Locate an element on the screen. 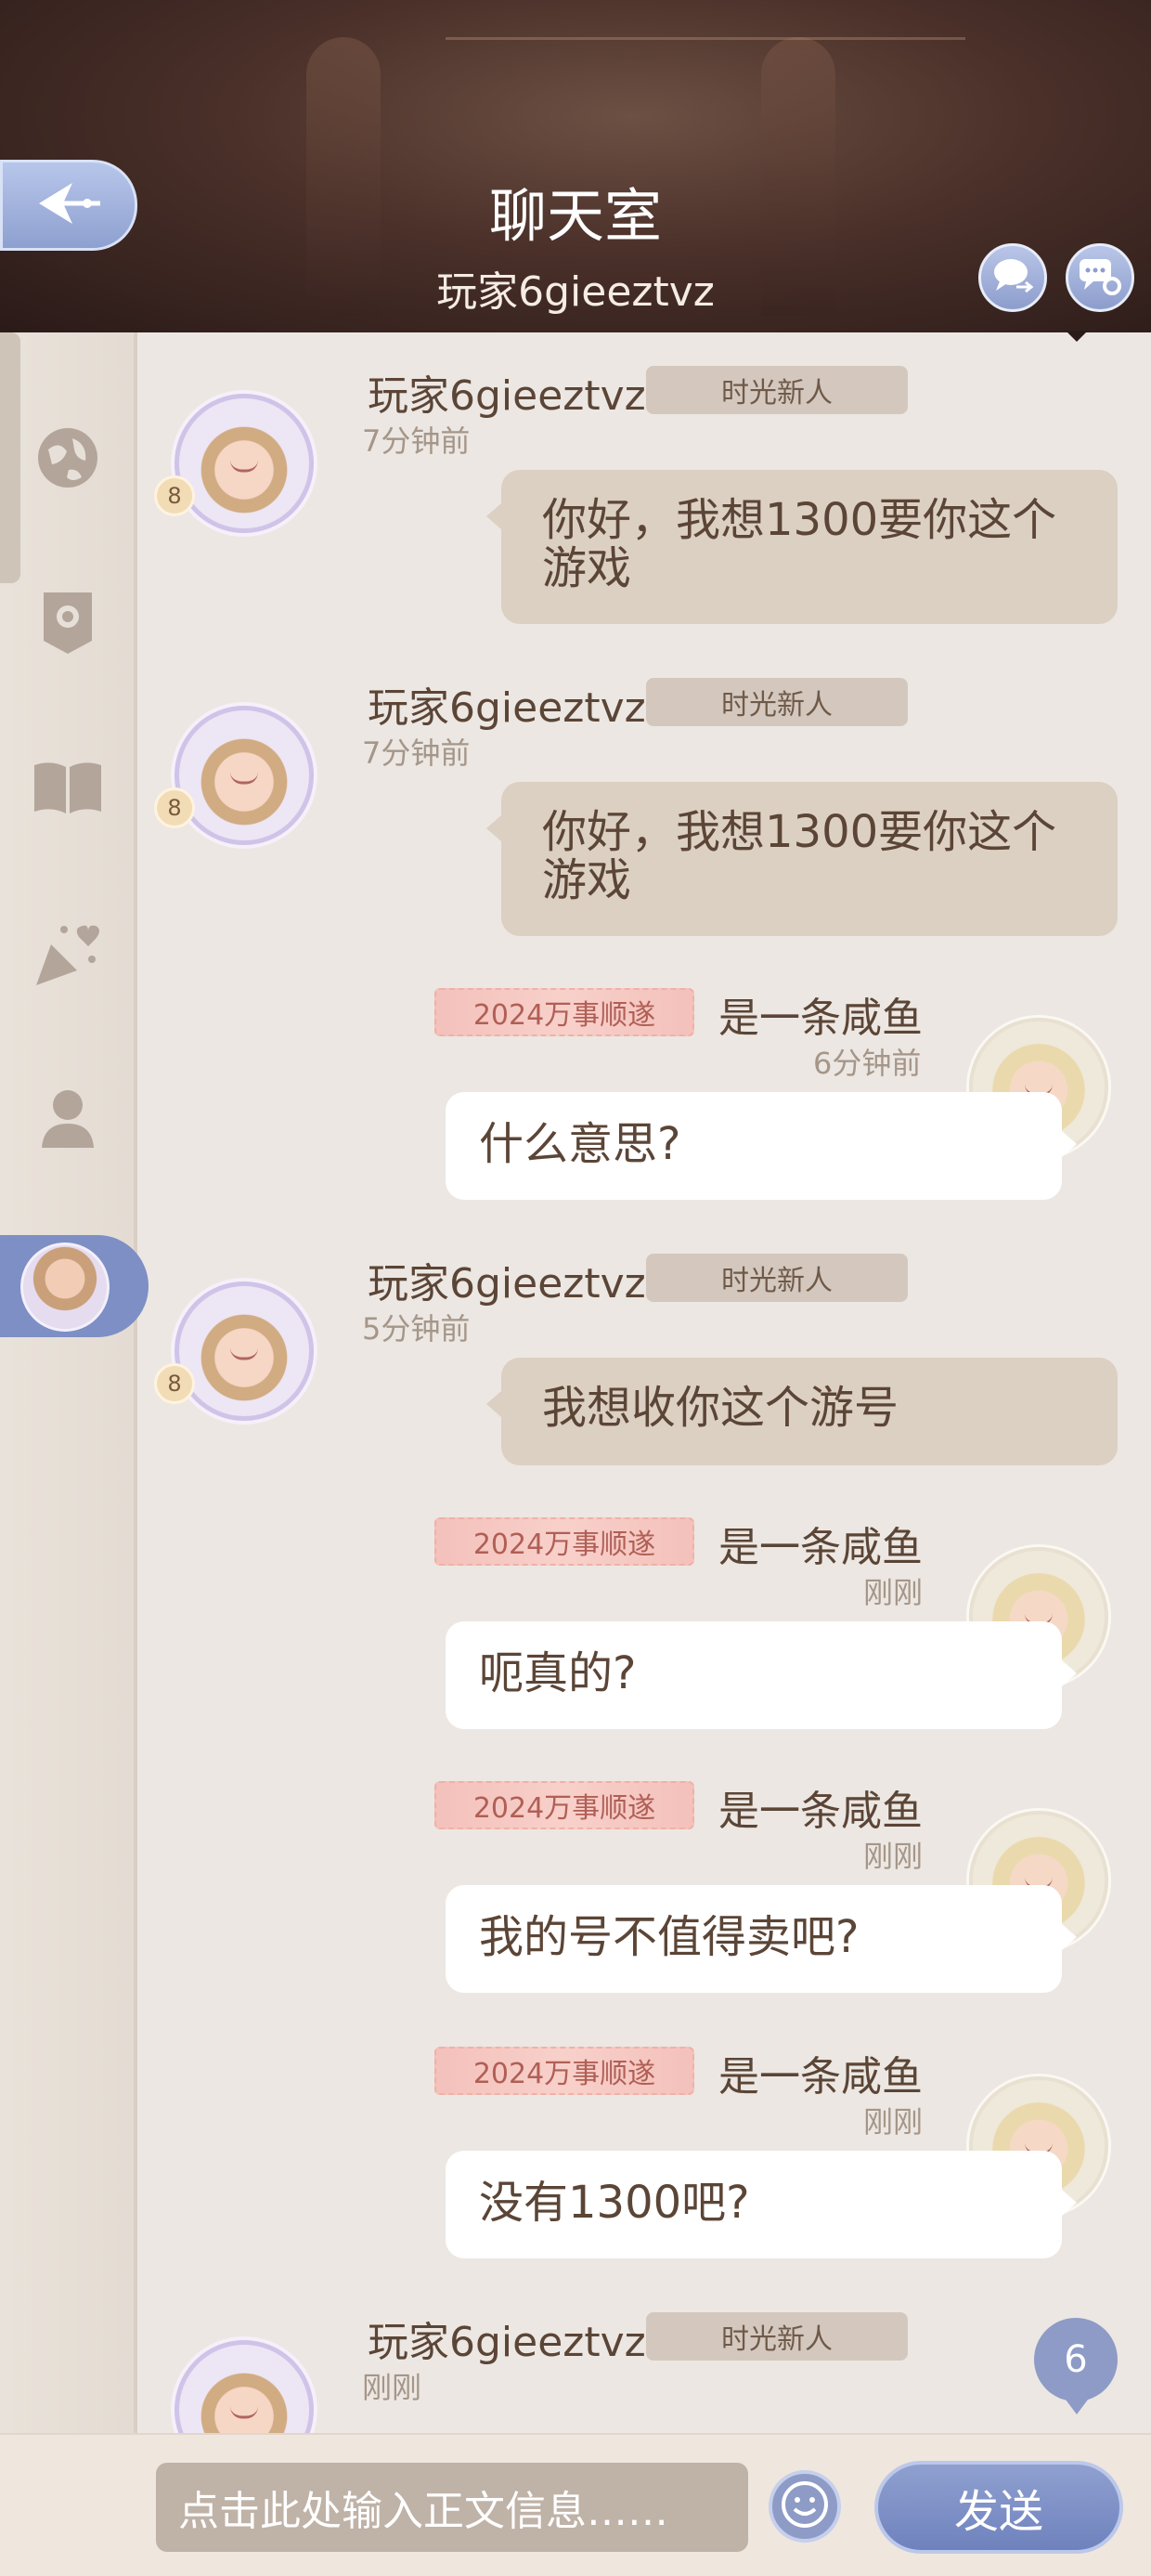 This screenshot has height=2576, width=1151. sidebar-item-book is located at coordinates (68, 790).